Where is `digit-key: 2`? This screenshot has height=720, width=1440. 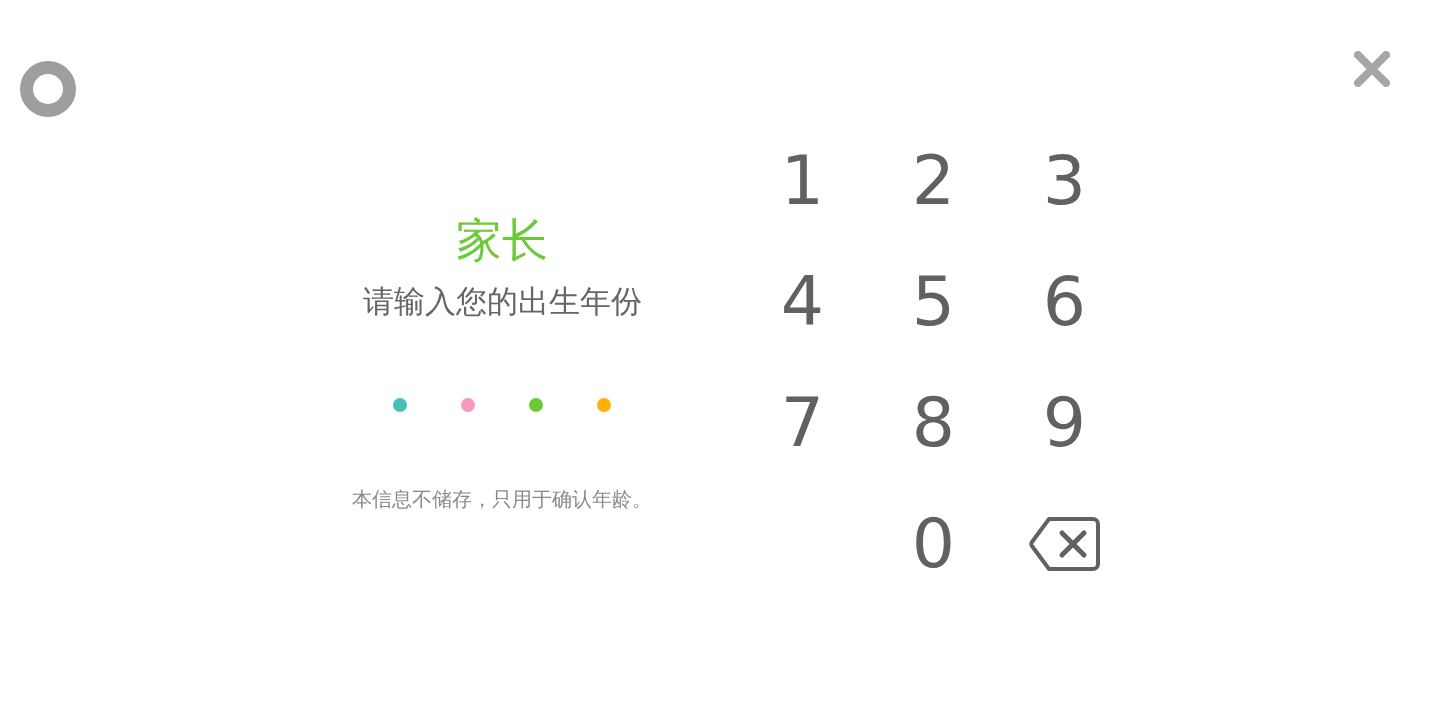 digit-key: 2 is located at coordinates (933, 180).